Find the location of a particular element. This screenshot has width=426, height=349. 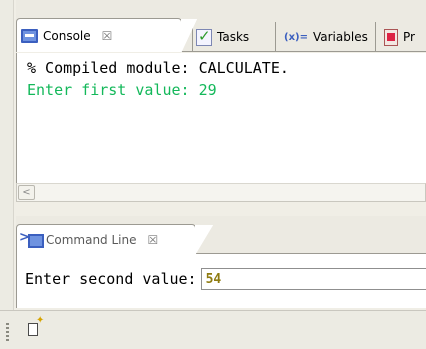

console-output-line: % Compiled module: CALCULATE. is located at coordinates (158, 68).